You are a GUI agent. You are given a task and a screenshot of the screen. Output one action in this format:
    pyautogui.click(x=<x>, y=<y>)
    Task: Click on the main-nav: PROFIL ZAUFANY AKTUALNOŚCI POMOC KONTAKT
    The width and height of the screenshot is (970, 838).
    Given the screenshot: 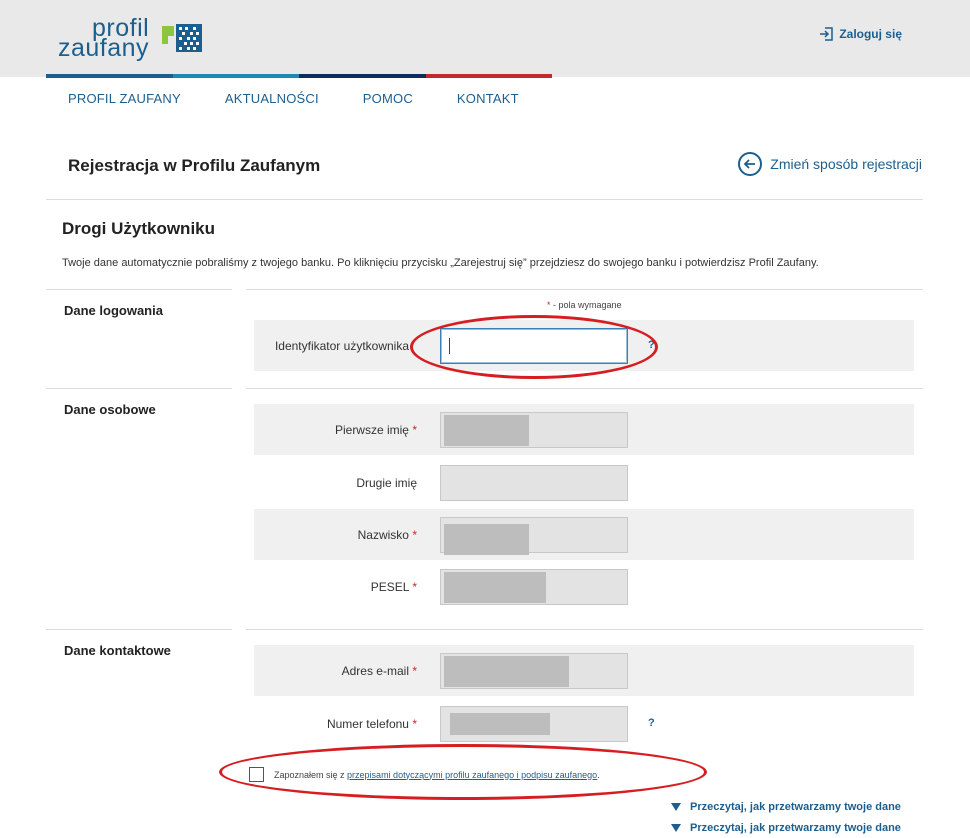 What is the action you would take?
    pyautogui.click(x=315, y=98)
    